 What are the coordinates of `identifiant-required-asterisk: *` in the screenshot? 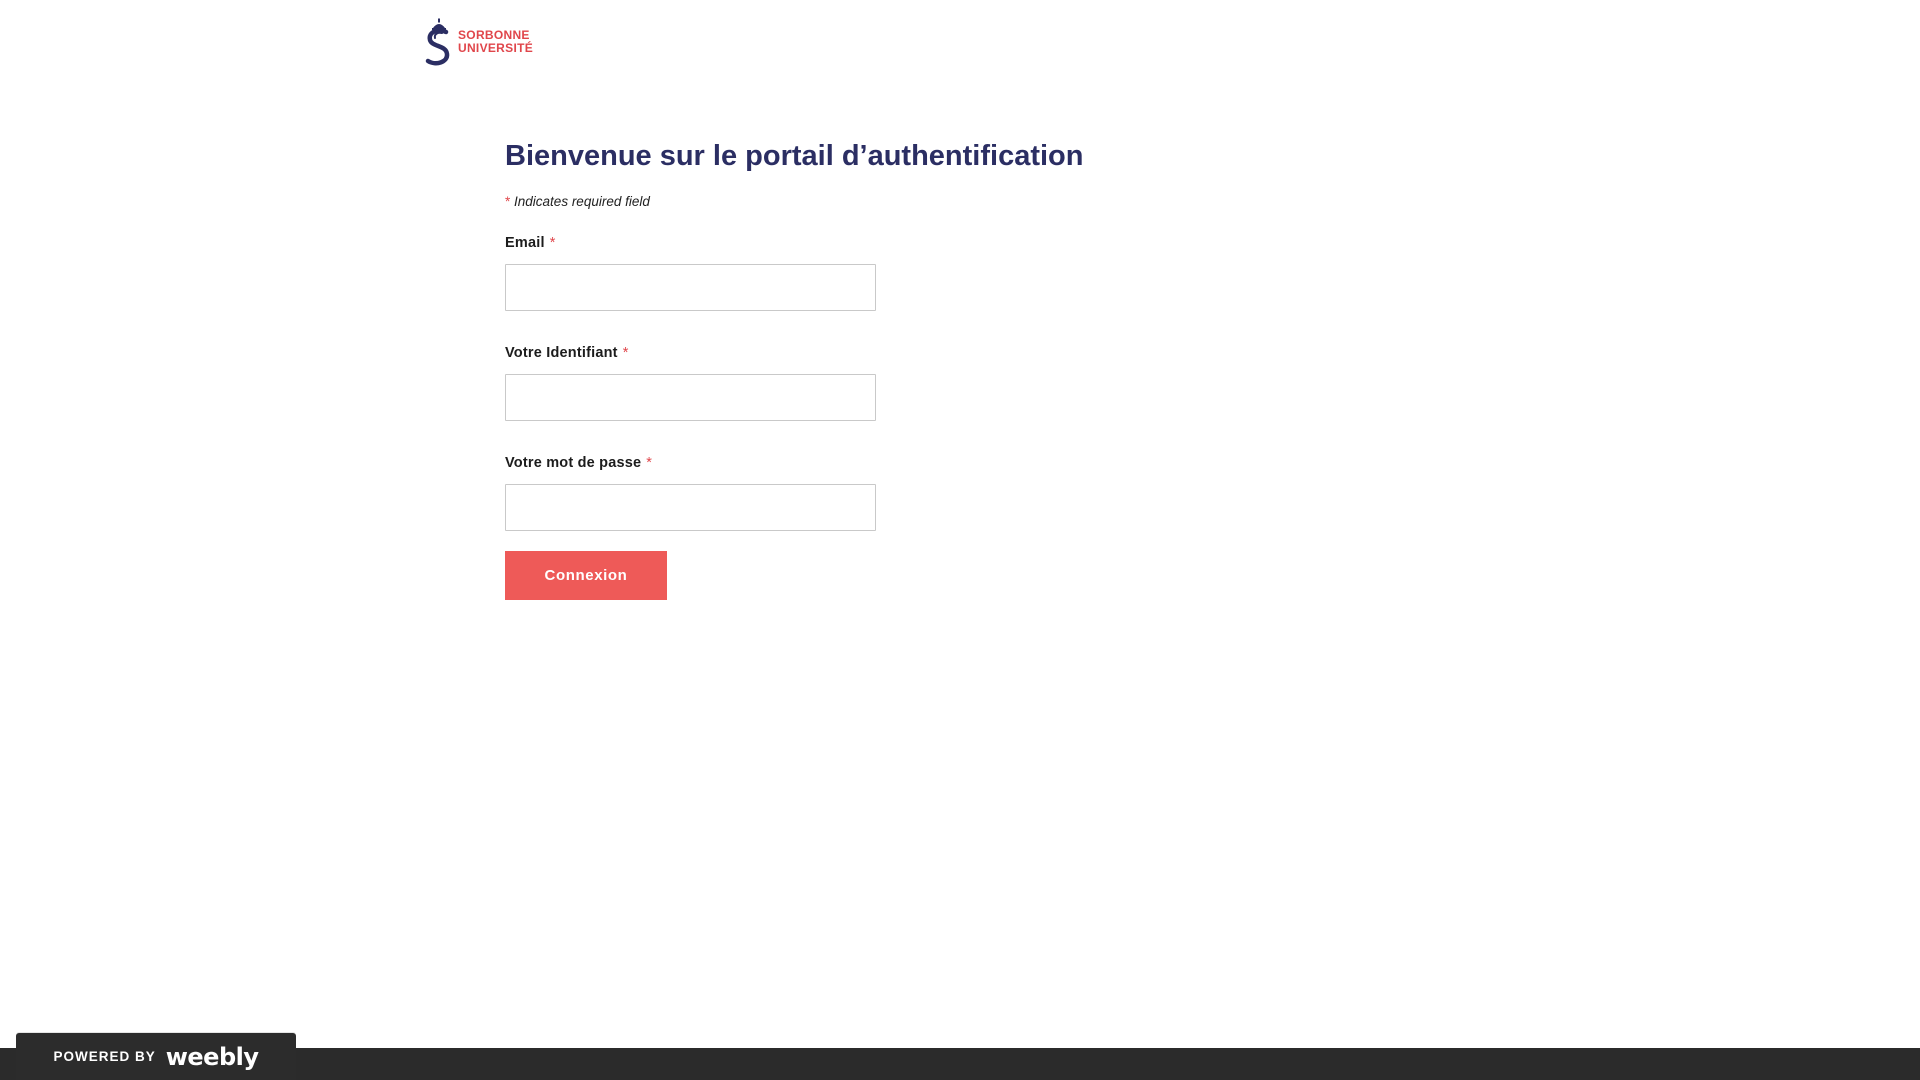 It's located at (625, 353).